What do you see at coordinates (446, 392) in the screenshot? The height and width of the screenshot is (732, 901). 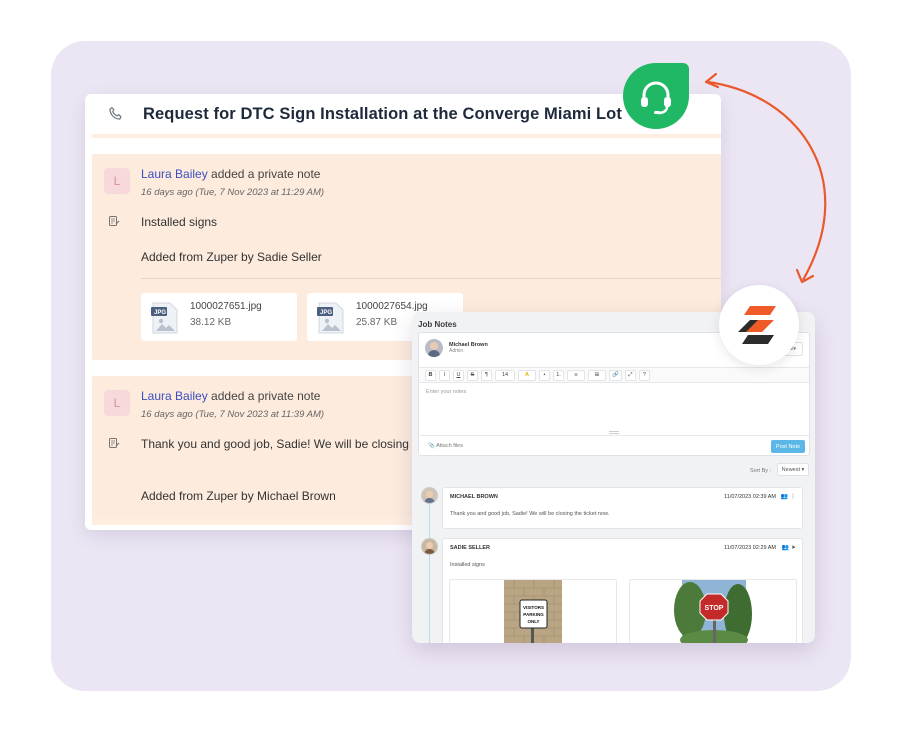 I see `notes-input: Enter your notes` at bounding box center [446, 392].